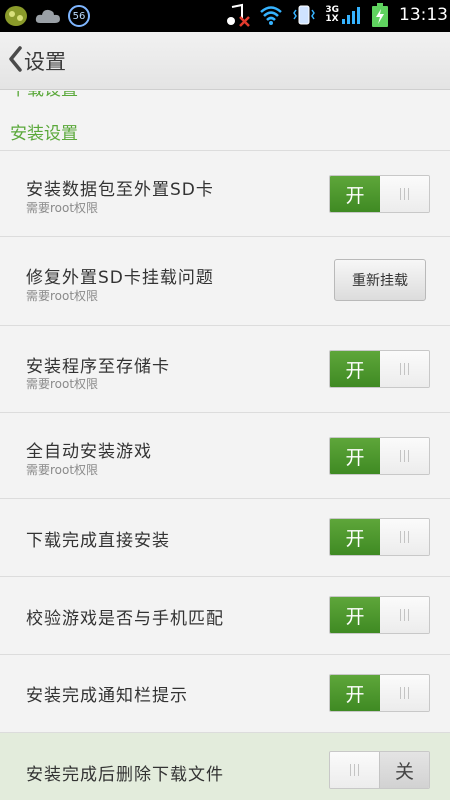 This screenshot has width=450, height=800. I want to click on setting-row-verify-game: 校验游戏是否与手机匹配 开, so click(225, 616).